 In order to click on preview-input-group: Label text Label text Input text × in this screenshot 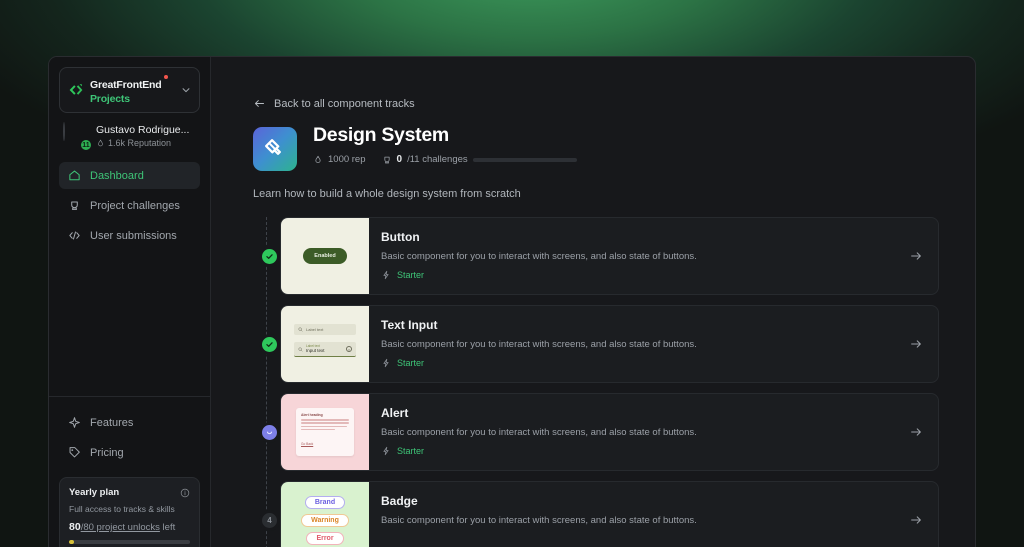, I will do `click(325, 344)`.